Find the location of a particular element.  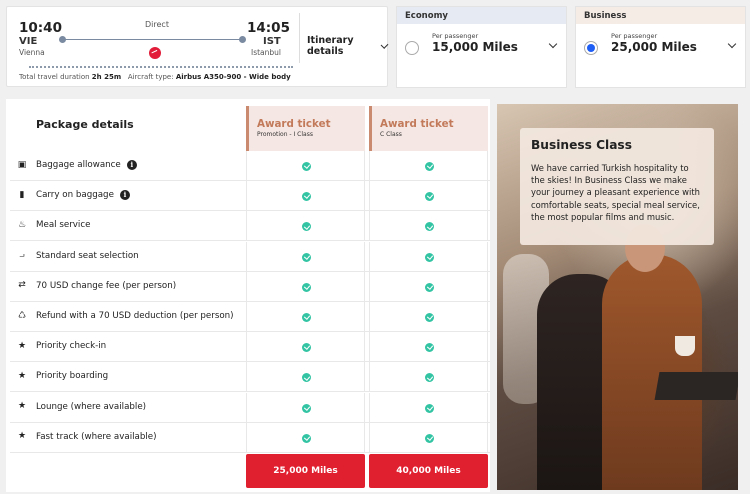

change-fee-icon: ⇄ is located at coordinates (22, 285).